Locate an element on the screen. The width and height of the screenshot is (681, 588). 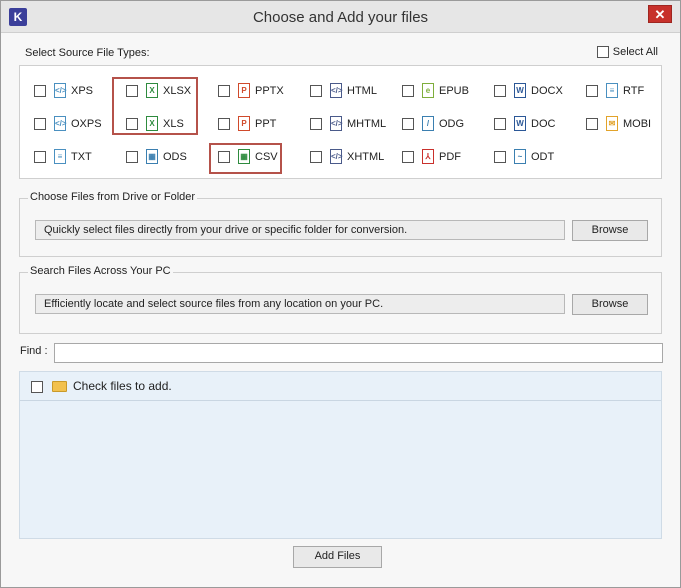
mhtml-icon: </> is located at coordinates (336, 123).